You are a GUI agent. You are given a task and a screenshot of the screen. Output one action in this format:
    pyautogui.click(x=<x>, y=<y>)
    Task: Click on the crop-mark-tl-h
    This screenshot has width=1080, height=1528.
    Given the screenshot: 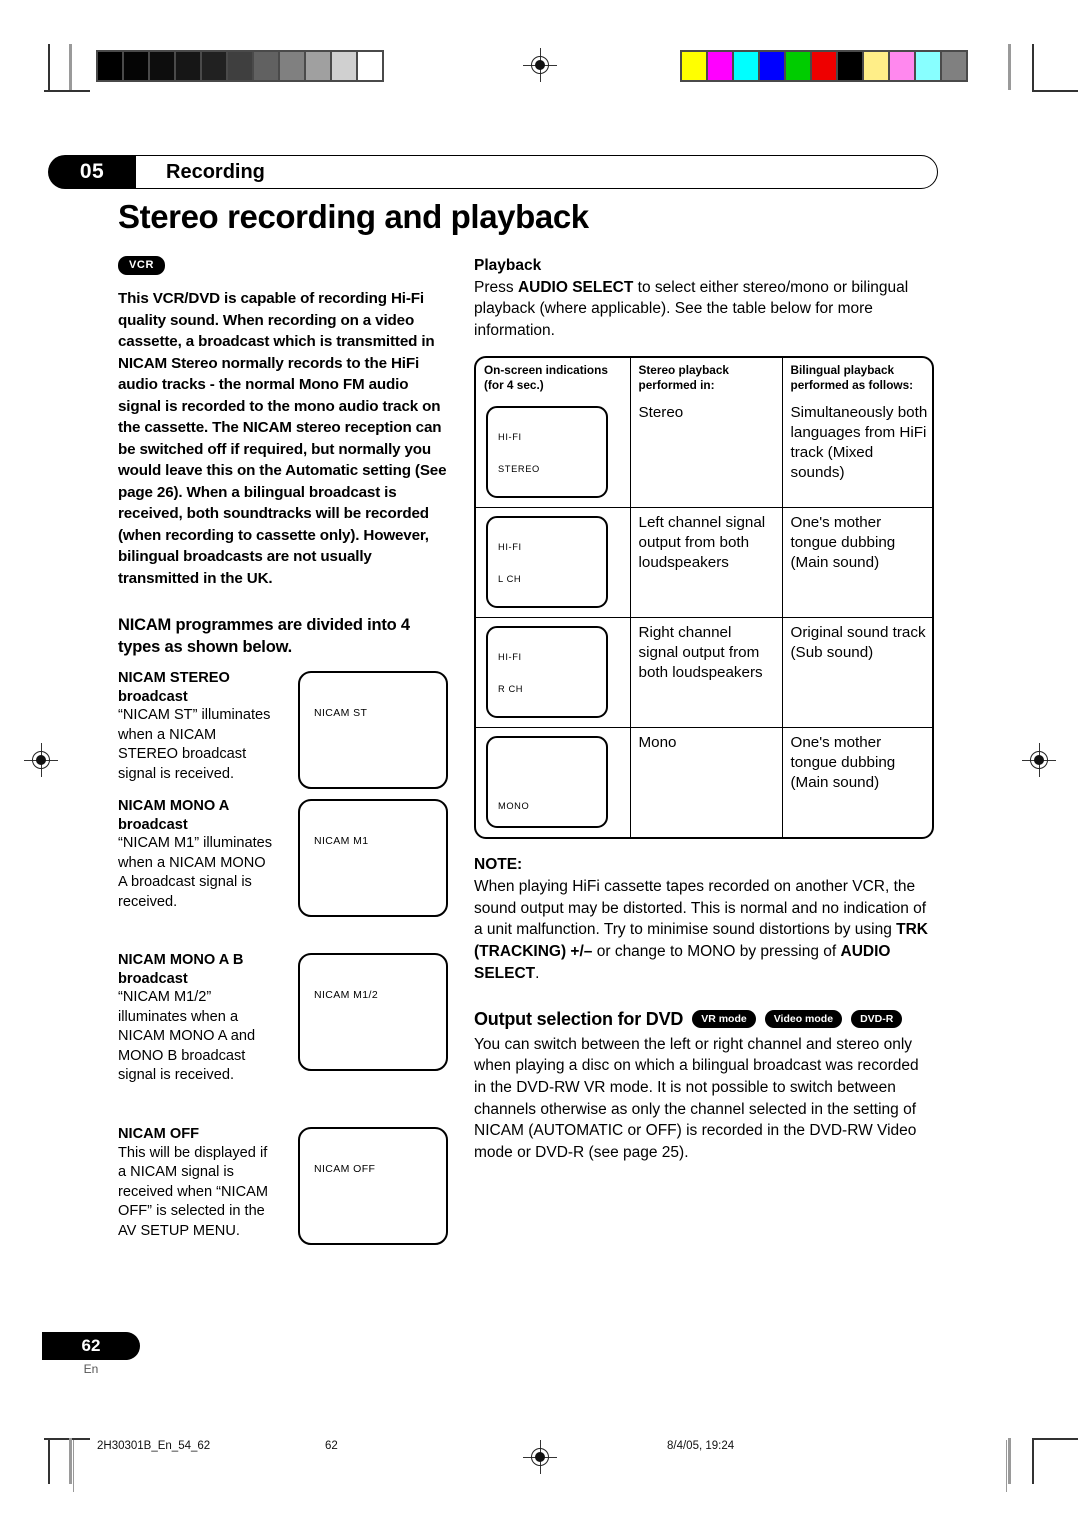 What is the action you would take?
    pyautogui.click(x=67, y=91)
    